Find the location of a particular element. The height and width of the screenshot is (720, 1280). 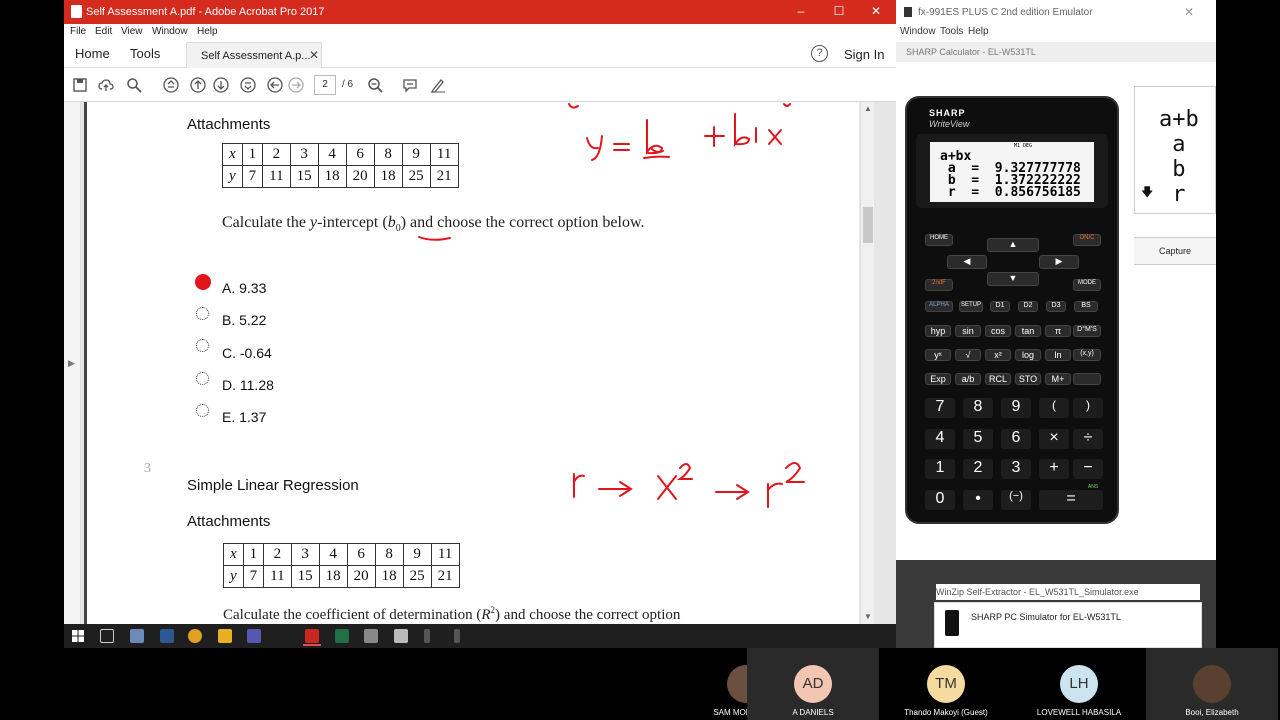

key-3: 3 is located at coordinates (1016, 469).